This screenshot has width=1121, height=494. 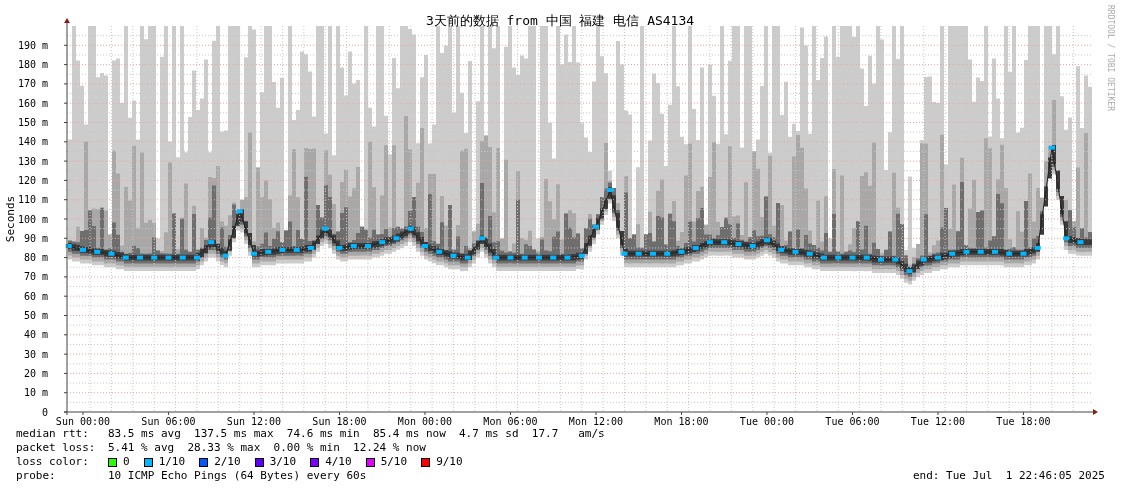 What do you see at coordinates (356, 434) in the screenshot?
I see `legend-values: 83.5 ms avg 137.5 ms max 74.6 ms min 85.4 ms now 4.7 ms sd 17.7 am/s` at bounding box center [356, 434].